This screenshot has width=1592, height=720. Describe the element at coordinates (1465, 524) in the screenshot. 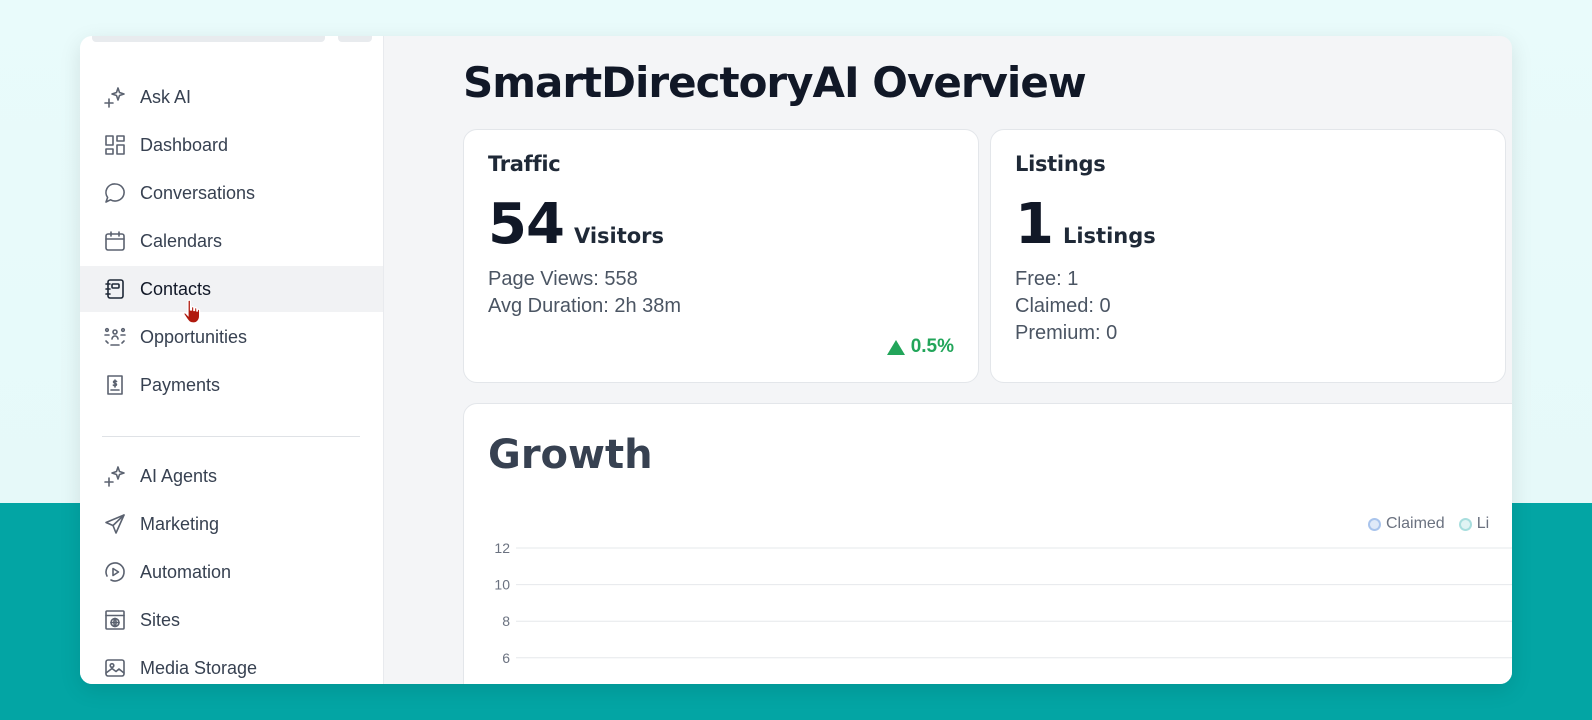

I see `legend-dot-li` at that location.